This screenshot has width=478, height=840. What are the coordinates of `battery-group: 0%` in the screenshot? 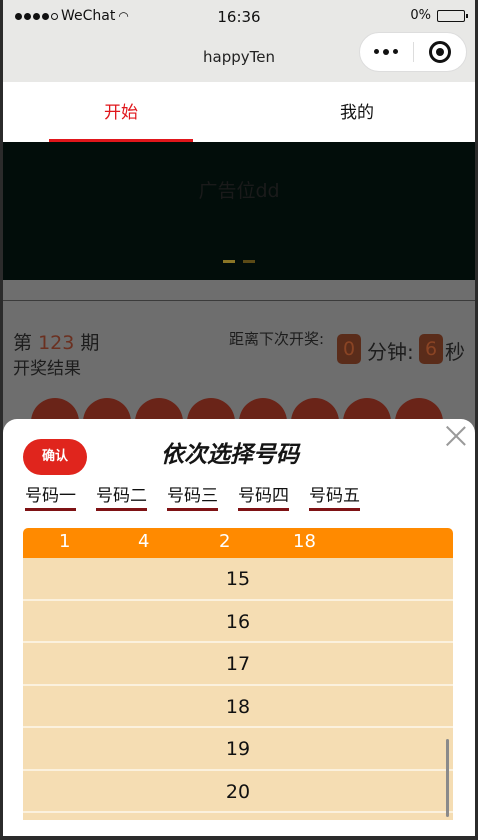 It's located at (439, 15).